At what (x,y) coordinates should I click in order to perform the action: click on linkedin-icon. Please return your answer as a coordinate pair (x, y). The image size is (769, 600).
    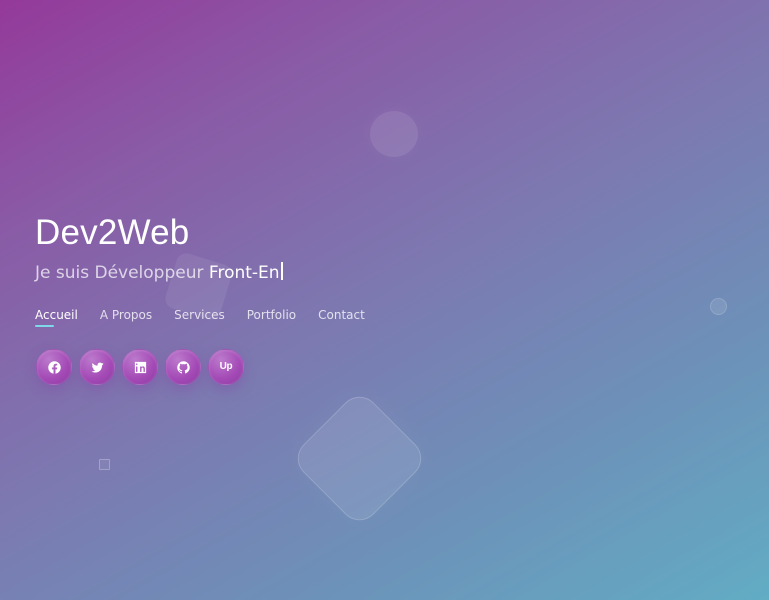
    Looking at the image, I should click on (140, 367).